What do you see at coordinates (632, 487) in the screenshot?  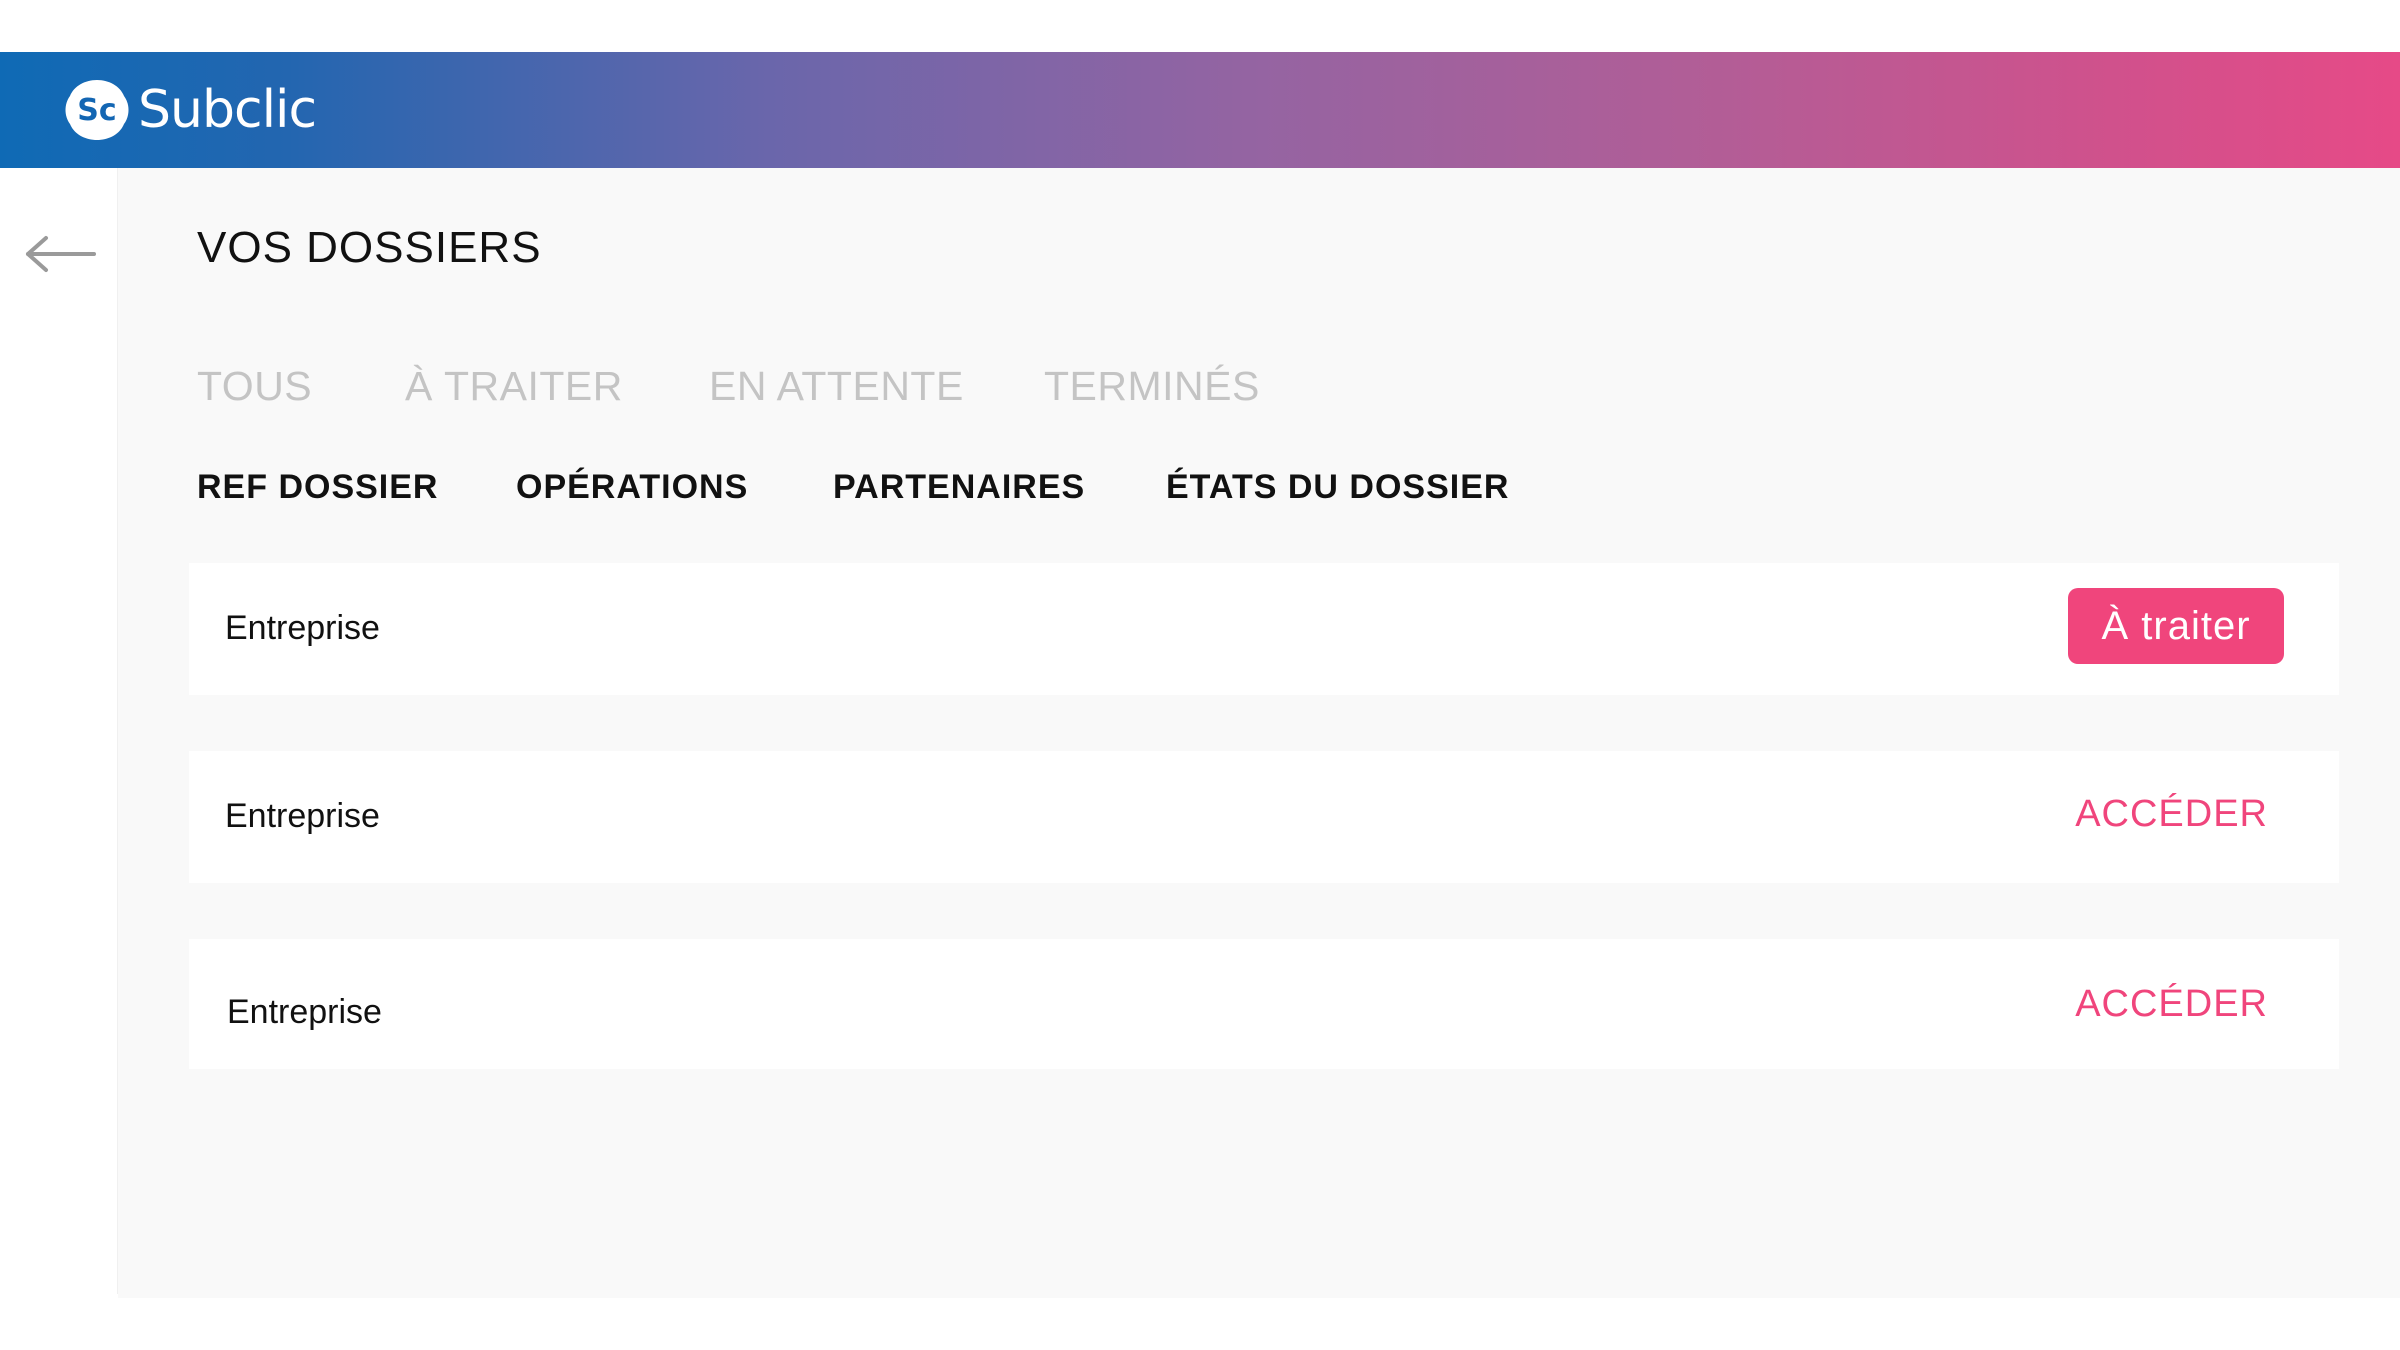 I see `column-header-operations: OPÉRATIONS` at bounding box center [632, 487].